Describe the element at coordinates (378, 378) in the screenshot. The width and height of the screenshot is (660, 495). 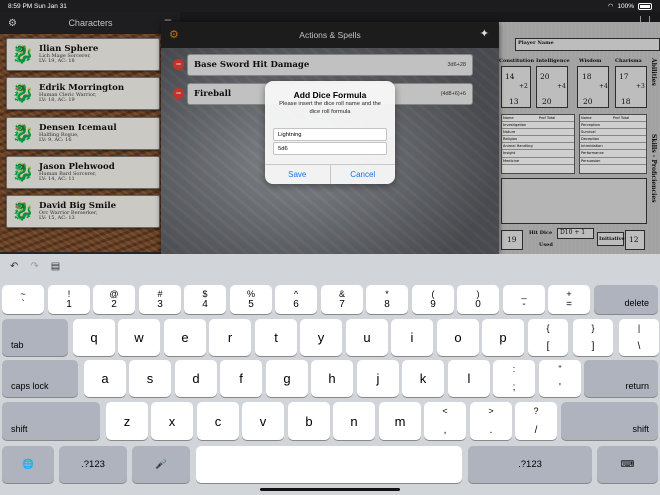
I see `letter-key: j` at that location.